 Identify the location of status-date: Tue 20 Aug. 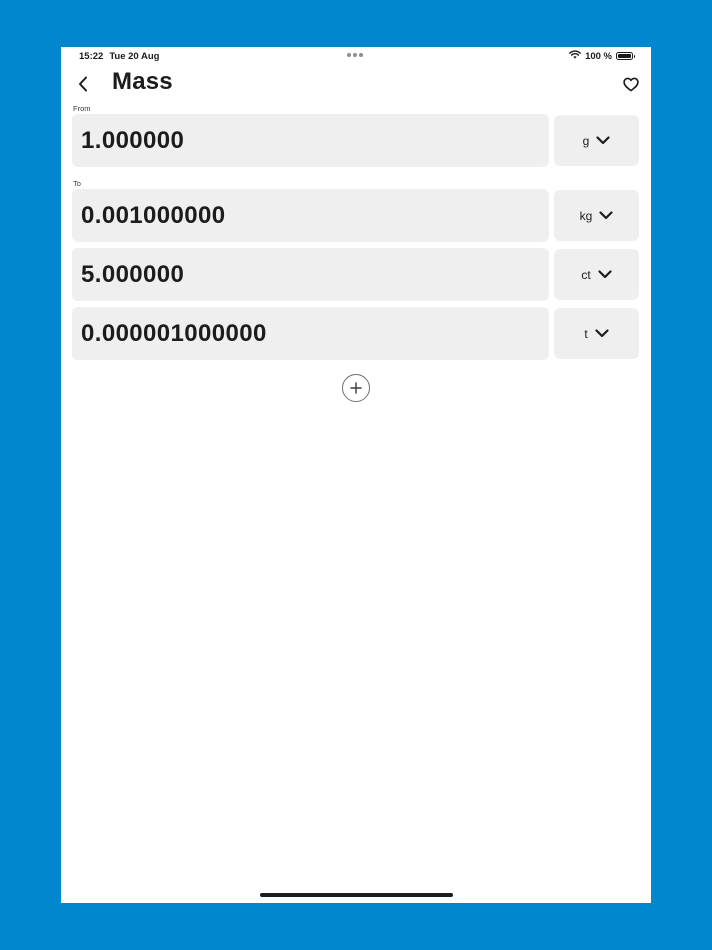
(134, 56).